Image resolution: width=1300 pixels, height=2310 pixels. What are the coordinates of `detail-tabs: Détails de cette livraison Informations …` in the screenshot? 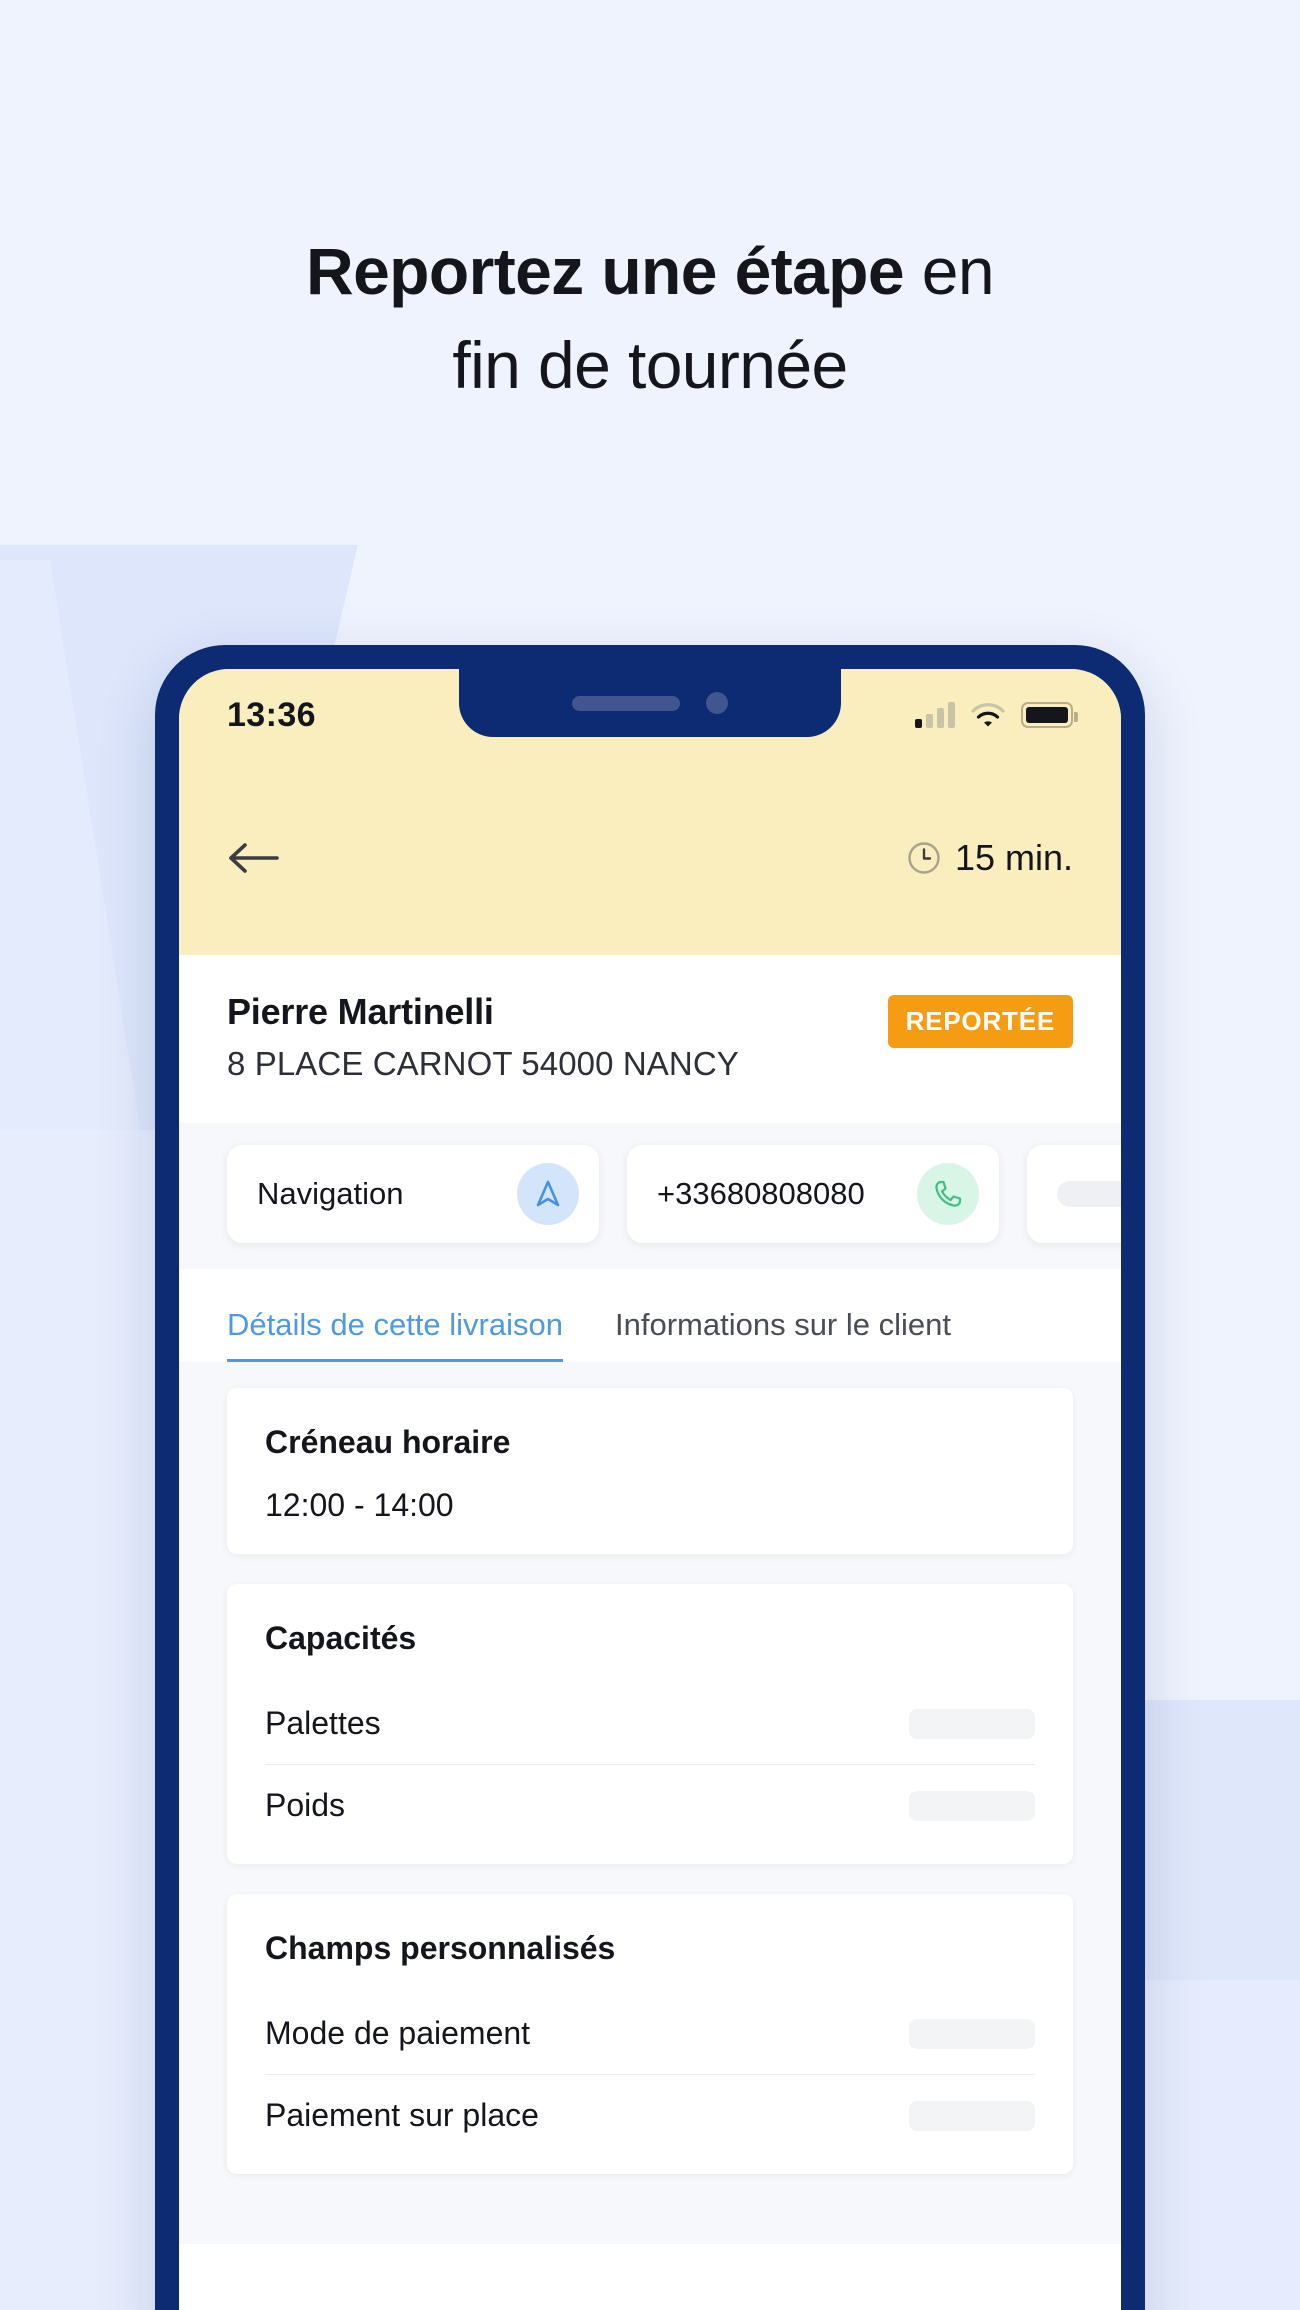 It's located at (650, 1315).